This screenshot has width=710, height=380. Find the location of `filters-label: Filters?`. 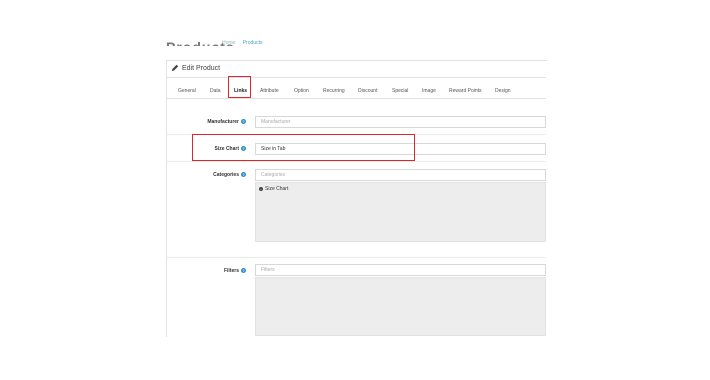

filters-label: Filters? is located at coordinates (234, 271).